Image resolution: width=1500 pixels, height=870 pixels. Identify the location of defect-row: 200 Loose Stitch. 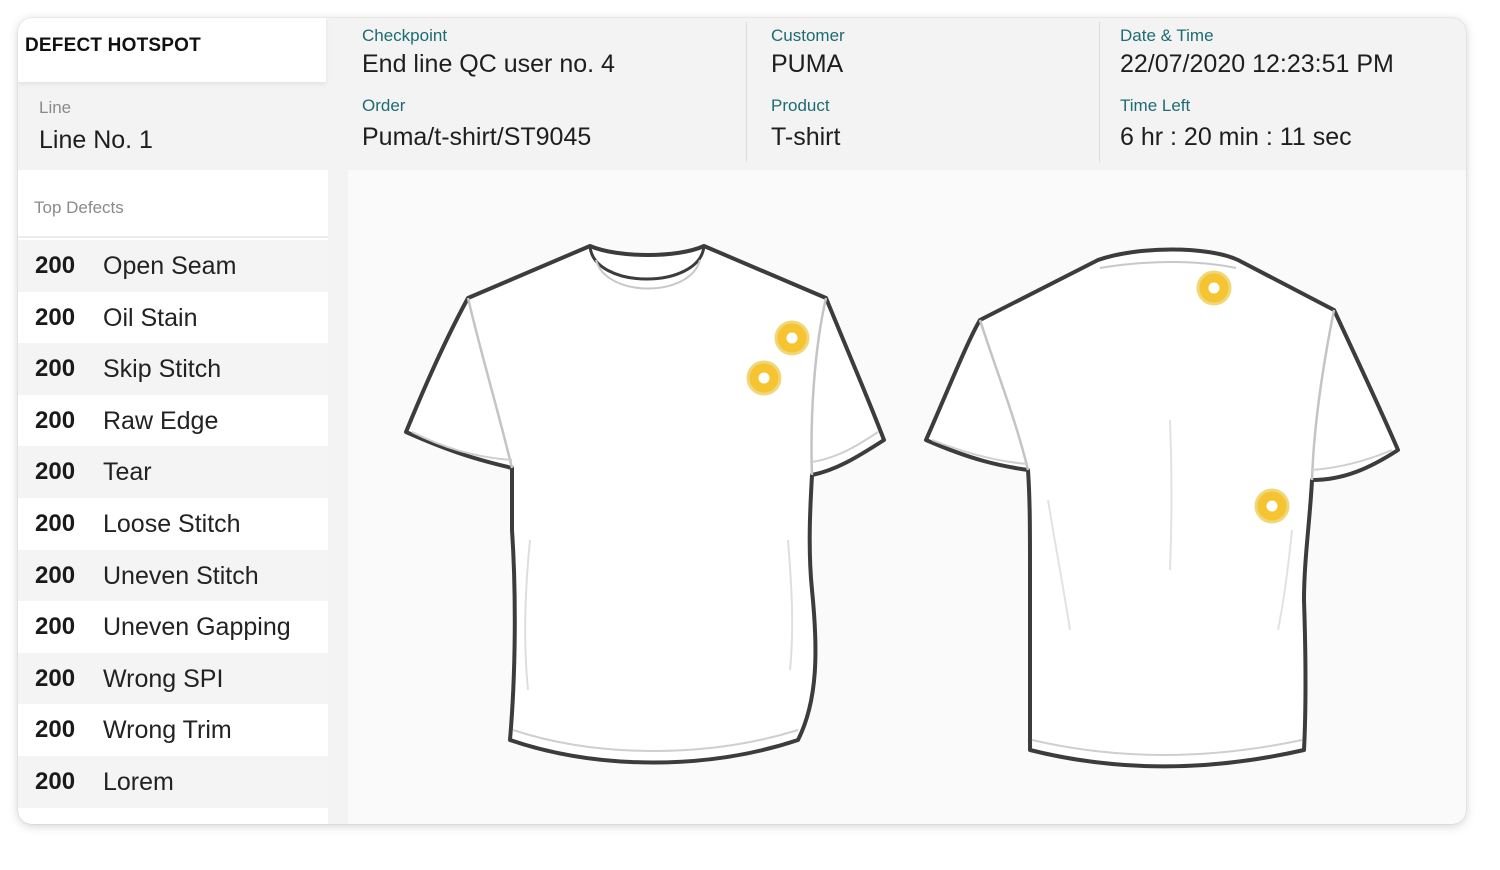
(173, 523).